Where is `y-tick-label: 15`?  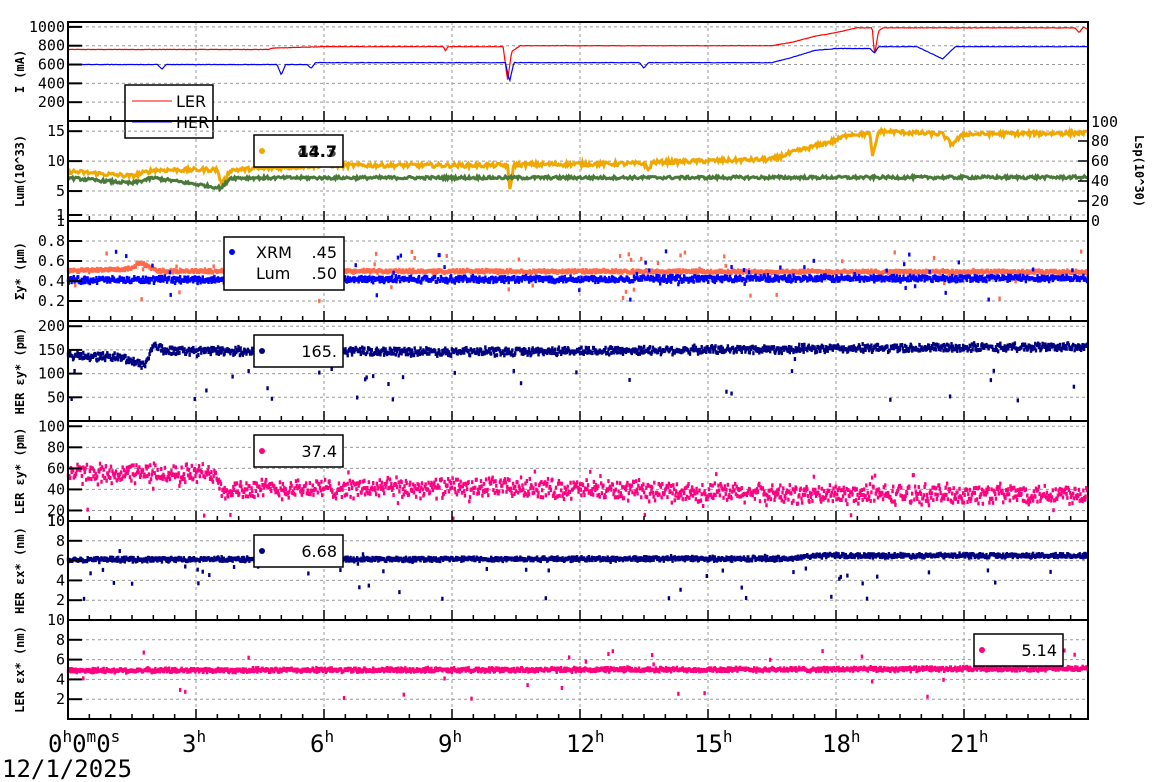 y-tick-label: 15 is located at coordinates (56, 131).